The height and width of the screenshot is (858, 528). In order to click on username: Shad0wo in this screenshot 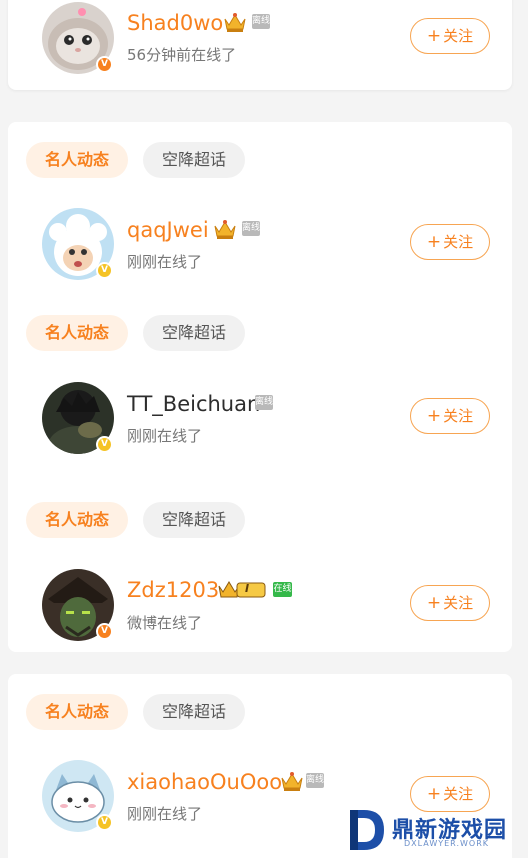, I will do `click(175, 23)`.